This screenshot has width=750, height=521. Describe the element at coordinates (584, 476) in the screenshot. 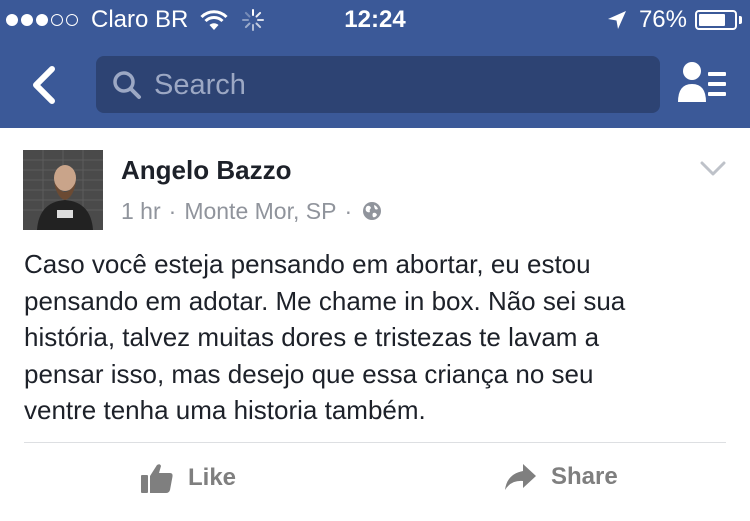

I see `share-label: Share` at that location.